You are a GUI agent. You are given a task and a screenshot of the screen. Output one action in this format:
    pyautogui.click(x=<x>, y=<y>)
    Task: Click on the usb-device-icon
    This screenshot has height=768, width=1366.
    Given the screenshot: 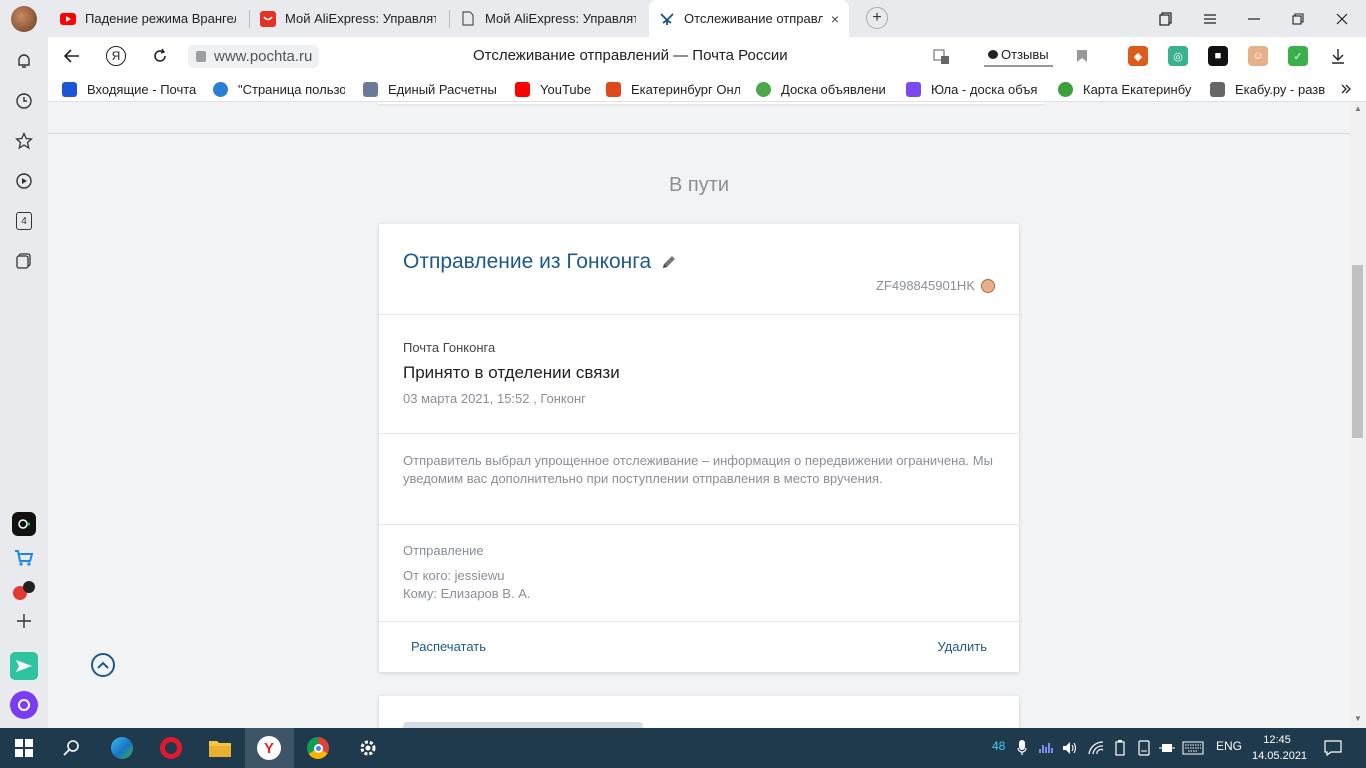 What is the action you would take?
    pyautogui.click(x=1144, y=748)
    